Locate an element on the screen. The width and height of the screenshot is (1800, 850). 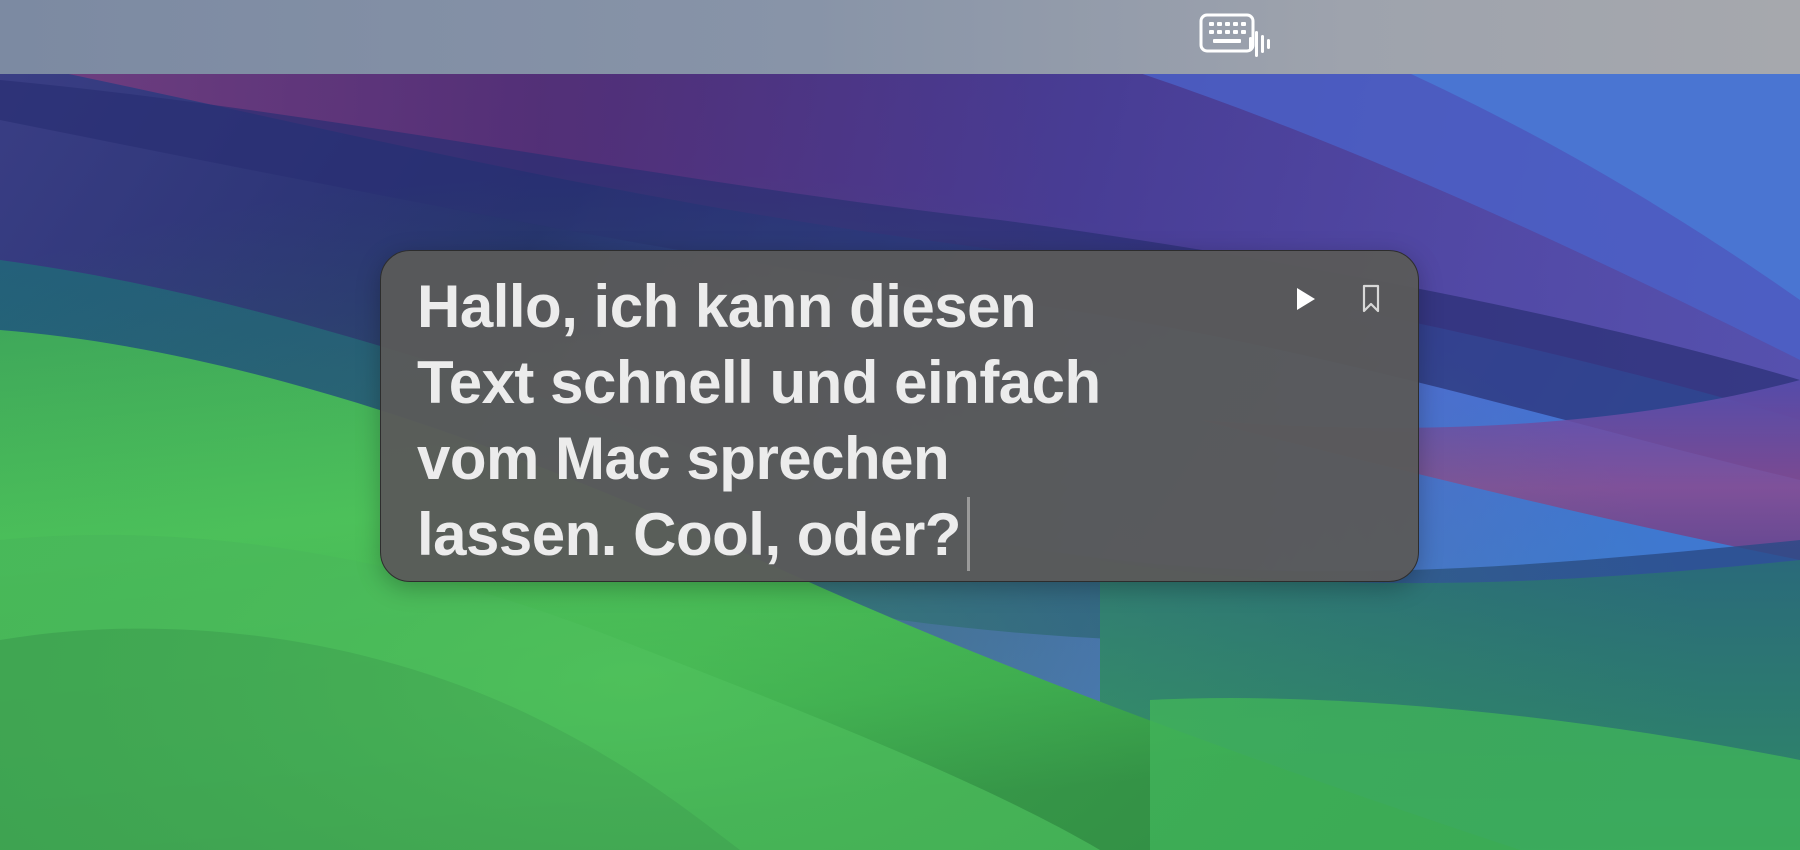
keyboard-speech-menu-item is located at coordinates (1237, 37).